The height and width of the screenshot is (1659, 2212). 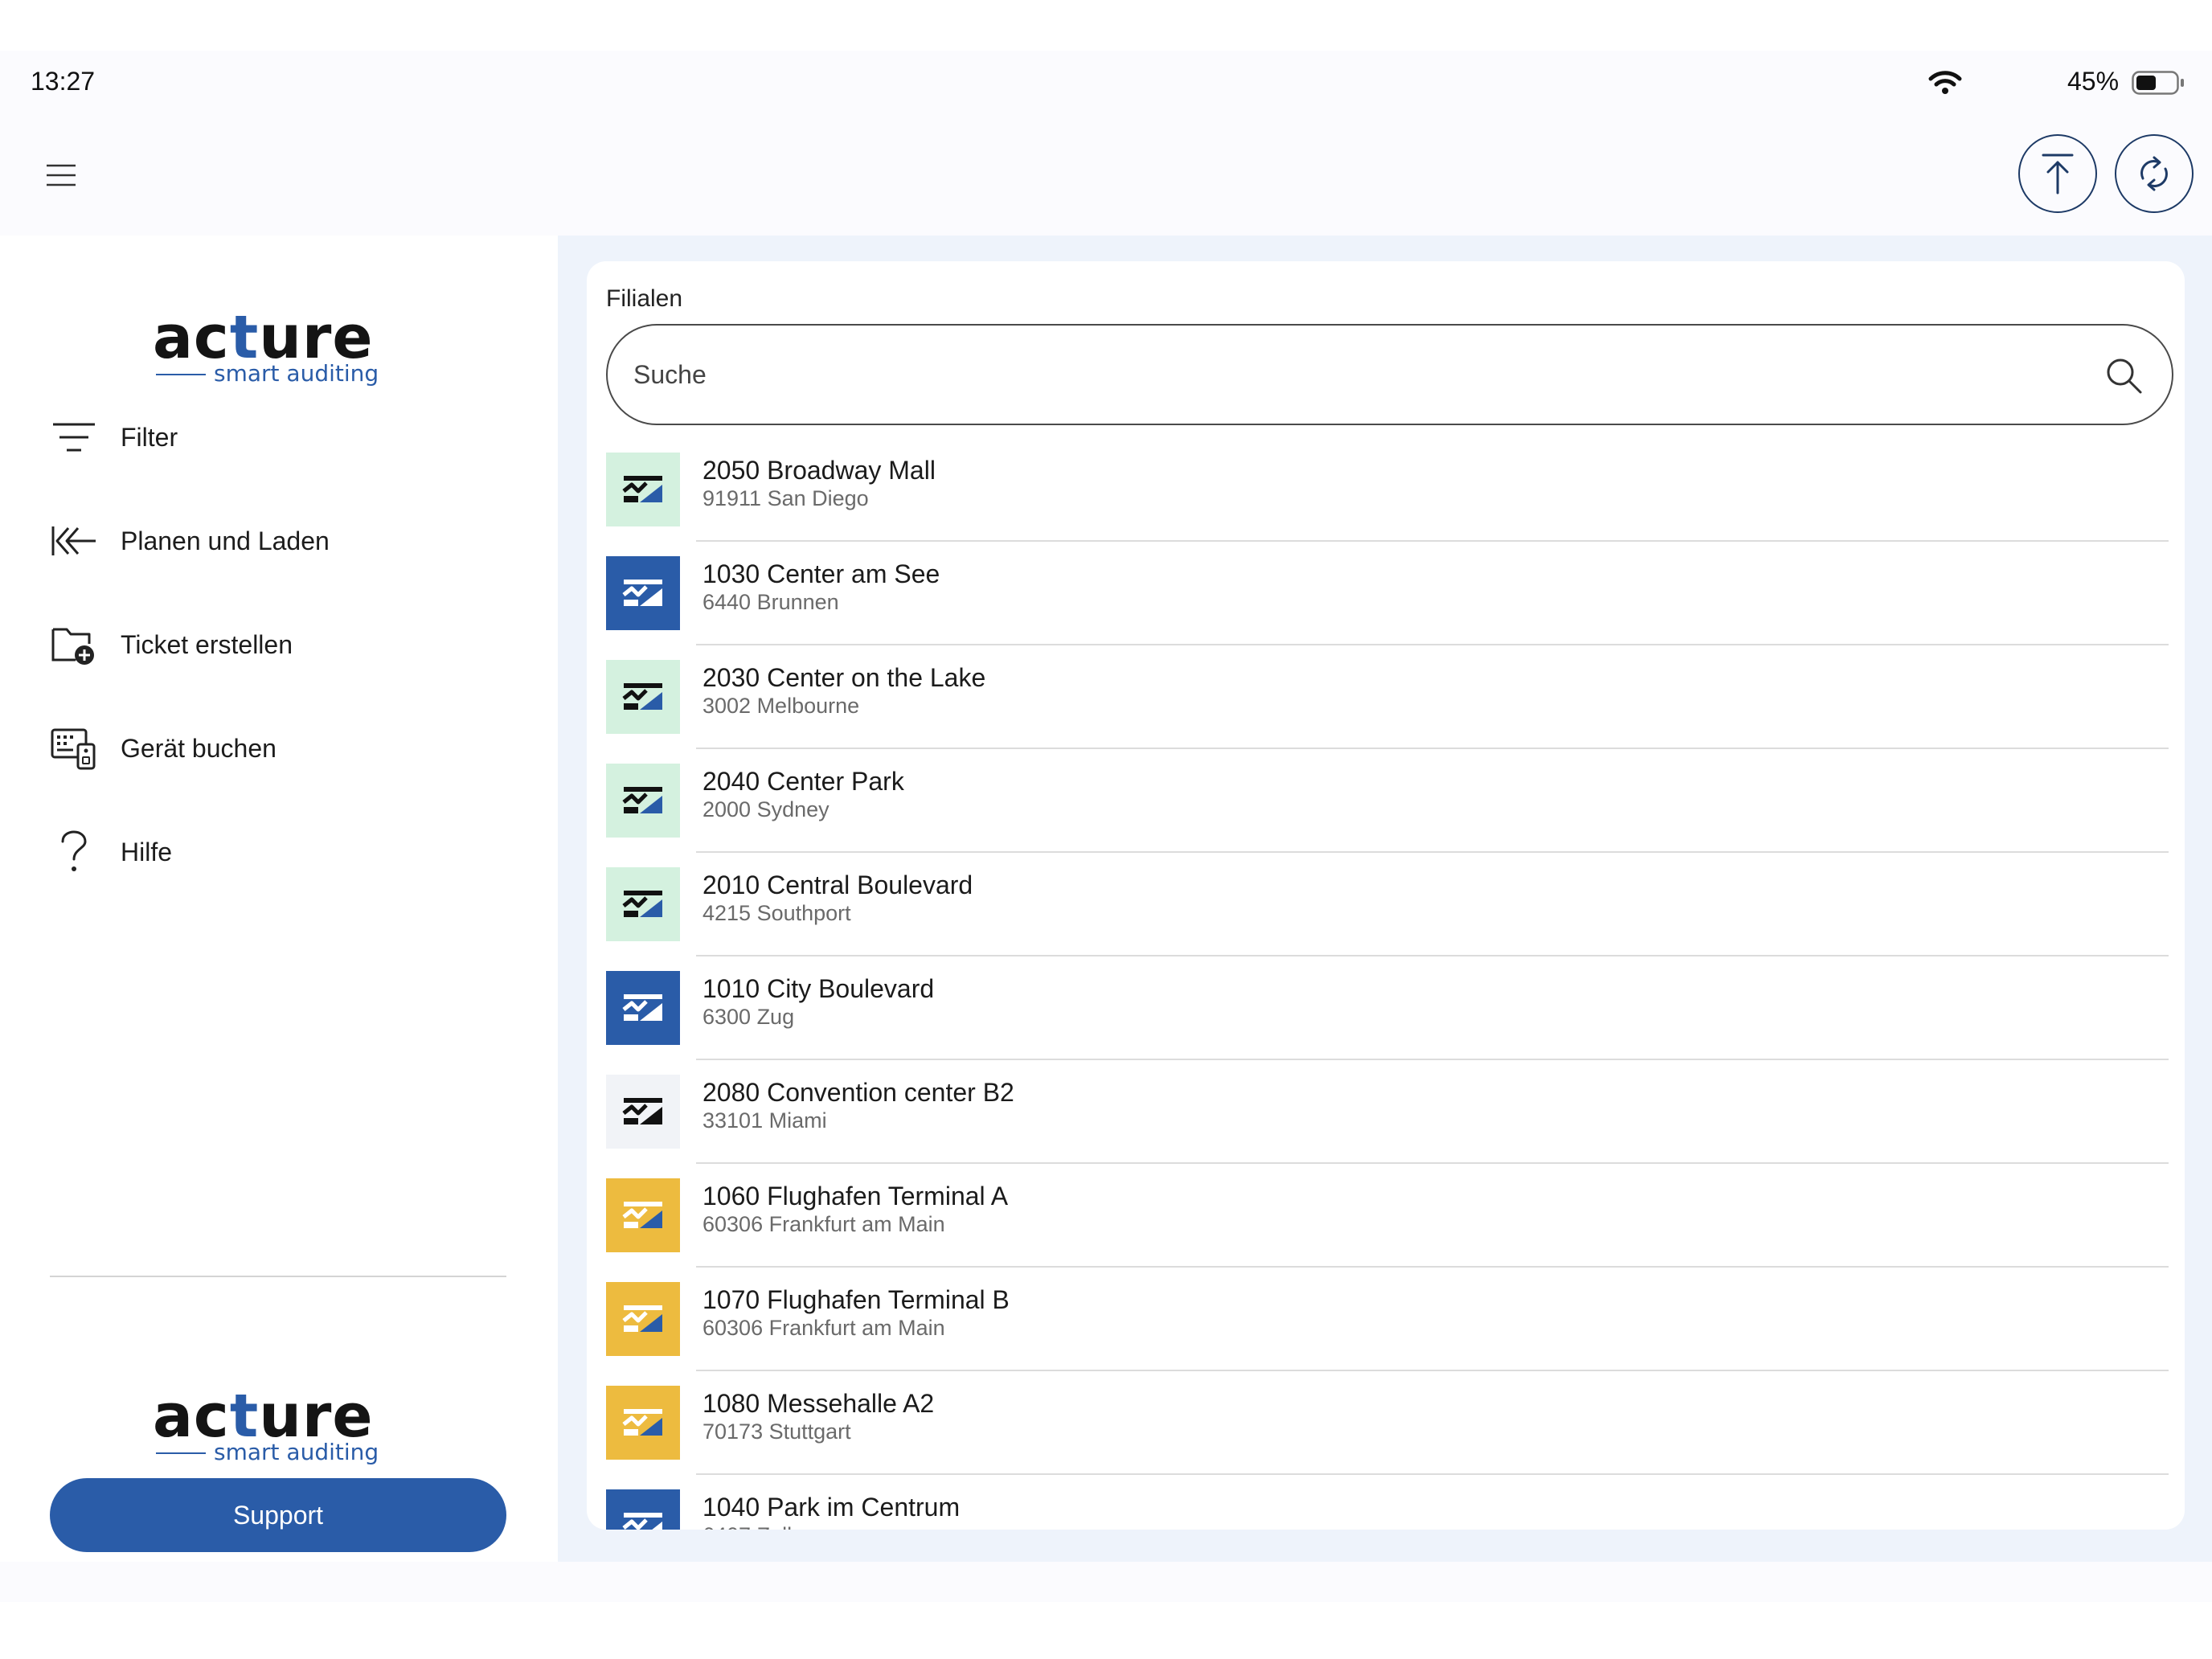 I want to click on sidebar-item-ticket-erstellen: Ticket erstellen, so click(x=289, y=644).